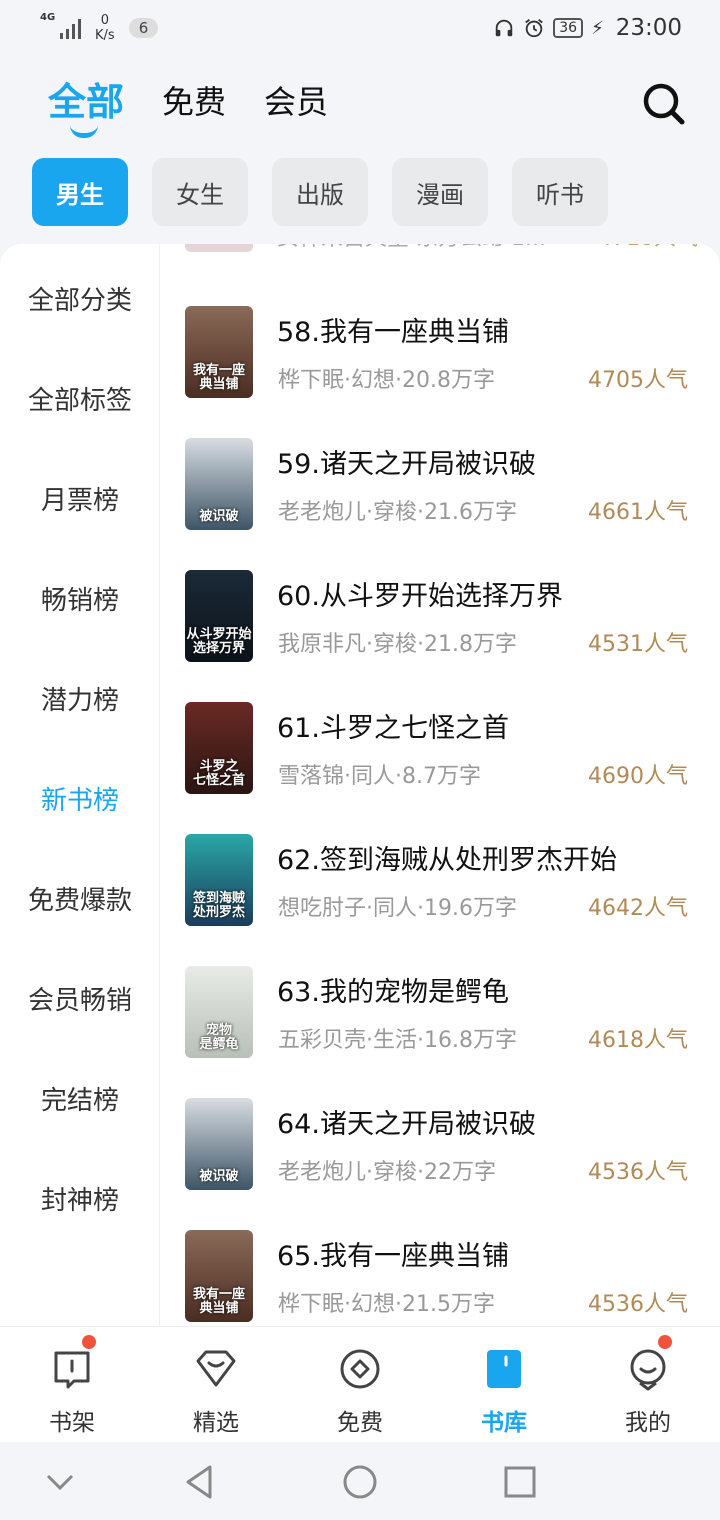 This screenshot has width=720, height=1520. I want to click on network-type: 4G, so click(48, 17).